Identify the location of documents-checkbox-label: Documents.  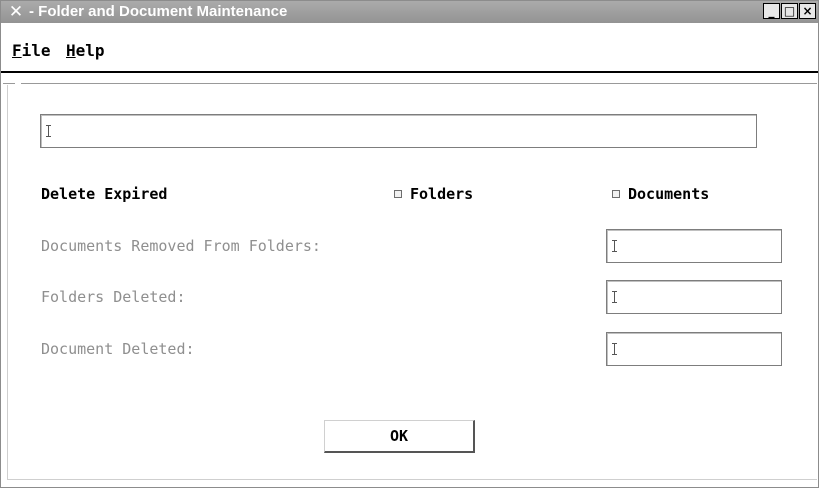
(669, 194).